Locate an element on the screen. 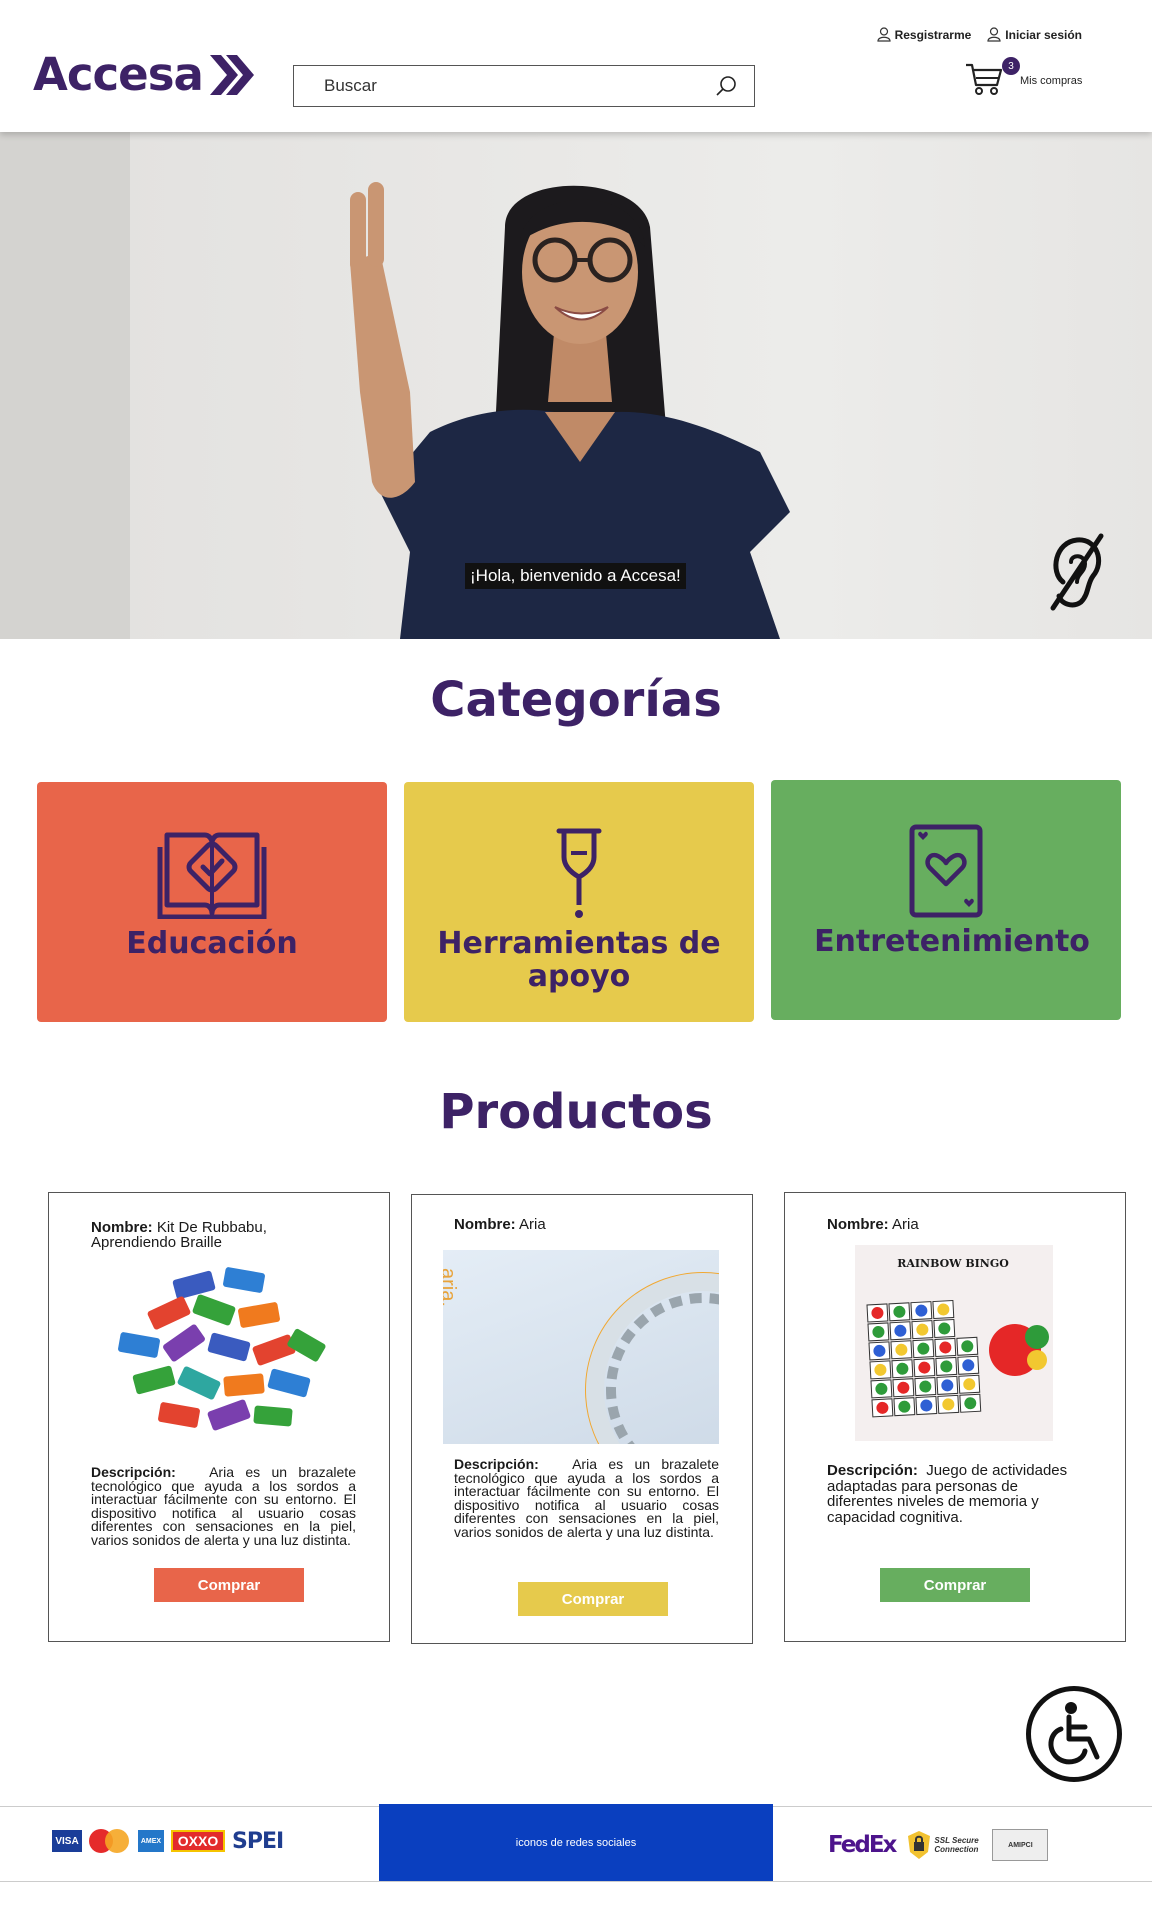 Image resolution: width=1152 pixels, height=1923 pixels. account-links: Resgistrarme Iniciar sesión is located at coordinates (979, 34).